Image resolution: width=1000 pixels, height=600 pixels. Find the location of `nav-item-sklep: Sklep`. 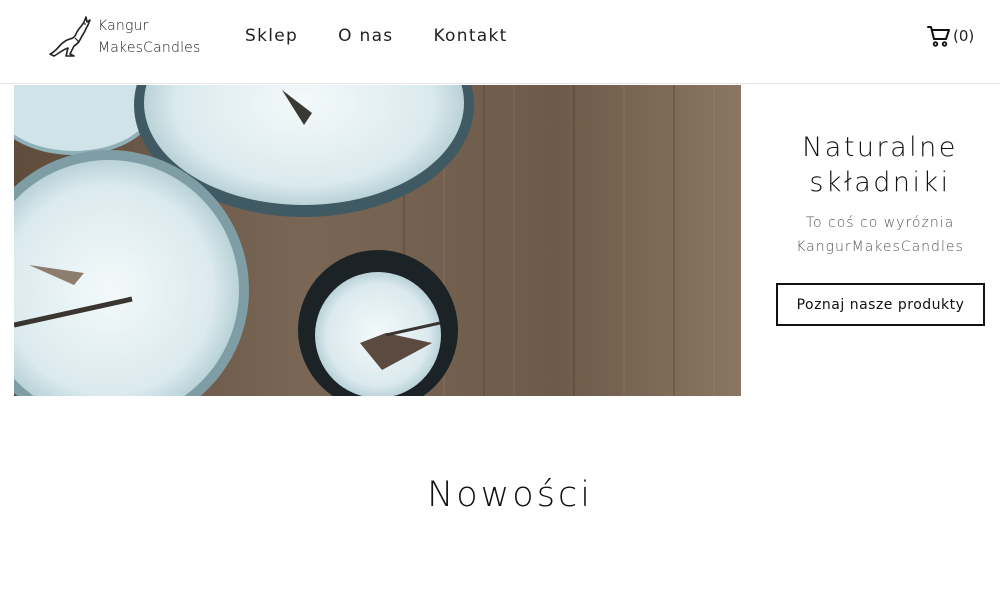

nav-item-sklep: Sklep is located at coordinates (271, 36).